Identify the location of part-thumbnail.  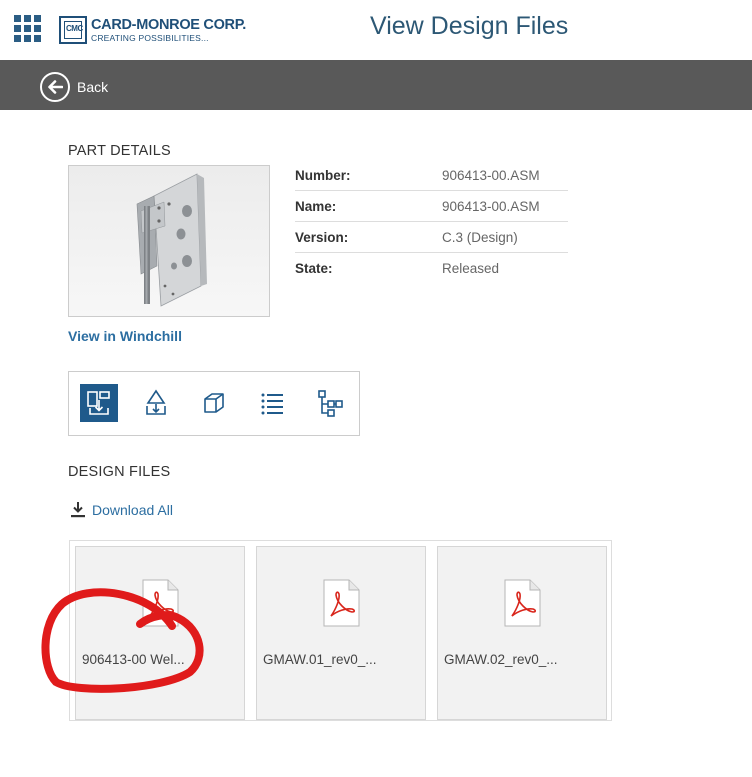
(169, 241).